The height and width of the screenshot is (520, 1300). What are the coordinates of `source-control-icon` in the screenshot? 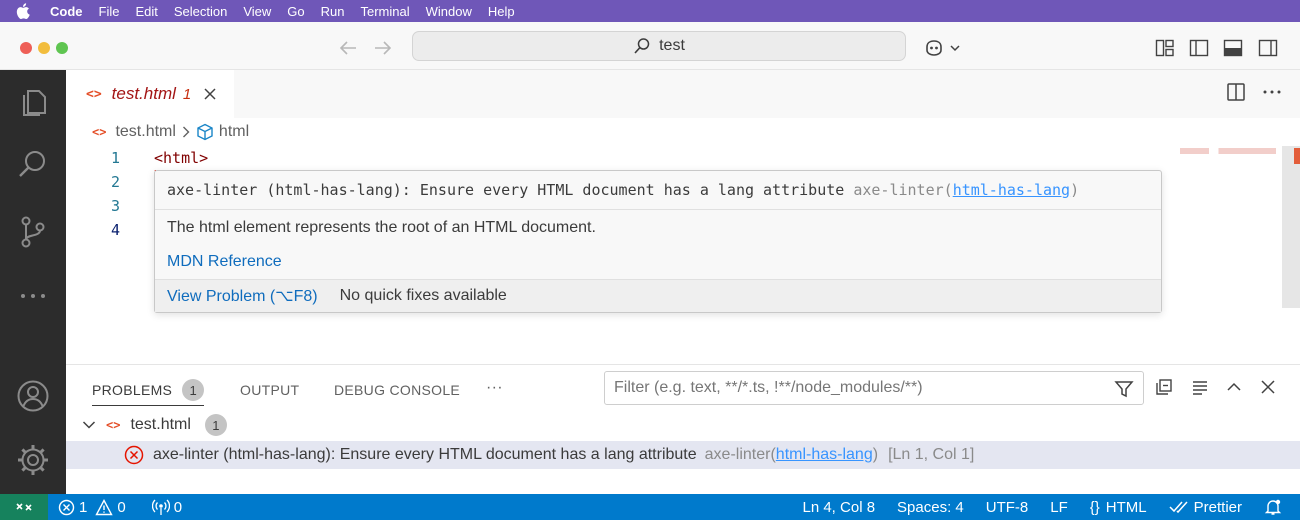 It's located at (33, 232).